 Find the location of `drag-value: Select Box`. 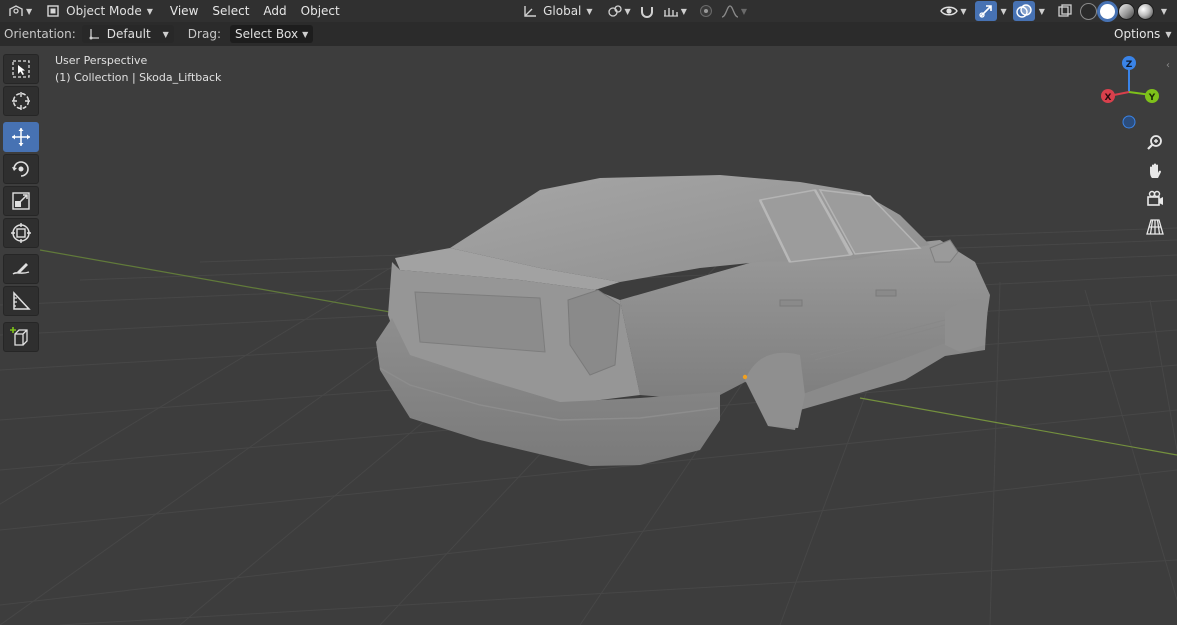

drag-value: Select Box is located at coordinates (266, 34).